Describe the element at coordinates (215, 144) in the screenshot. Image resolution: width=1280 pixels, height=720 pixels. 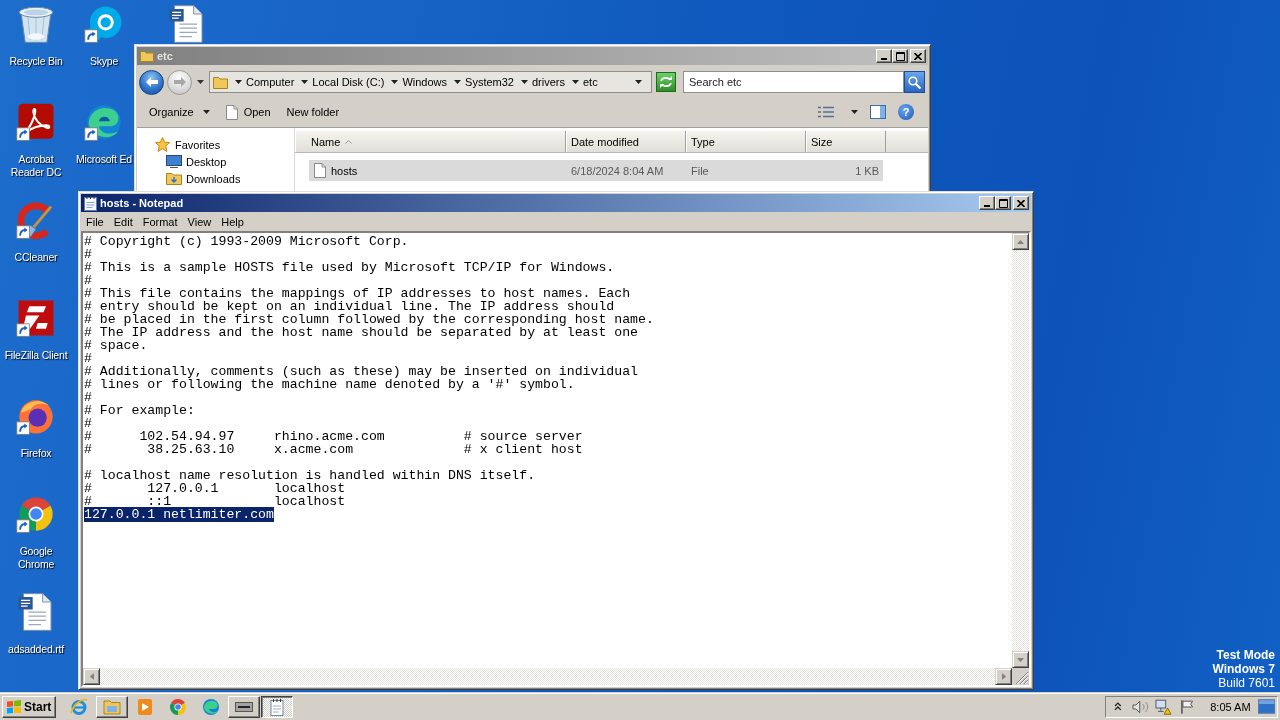
I see `nav-item: Favorites` at that location.